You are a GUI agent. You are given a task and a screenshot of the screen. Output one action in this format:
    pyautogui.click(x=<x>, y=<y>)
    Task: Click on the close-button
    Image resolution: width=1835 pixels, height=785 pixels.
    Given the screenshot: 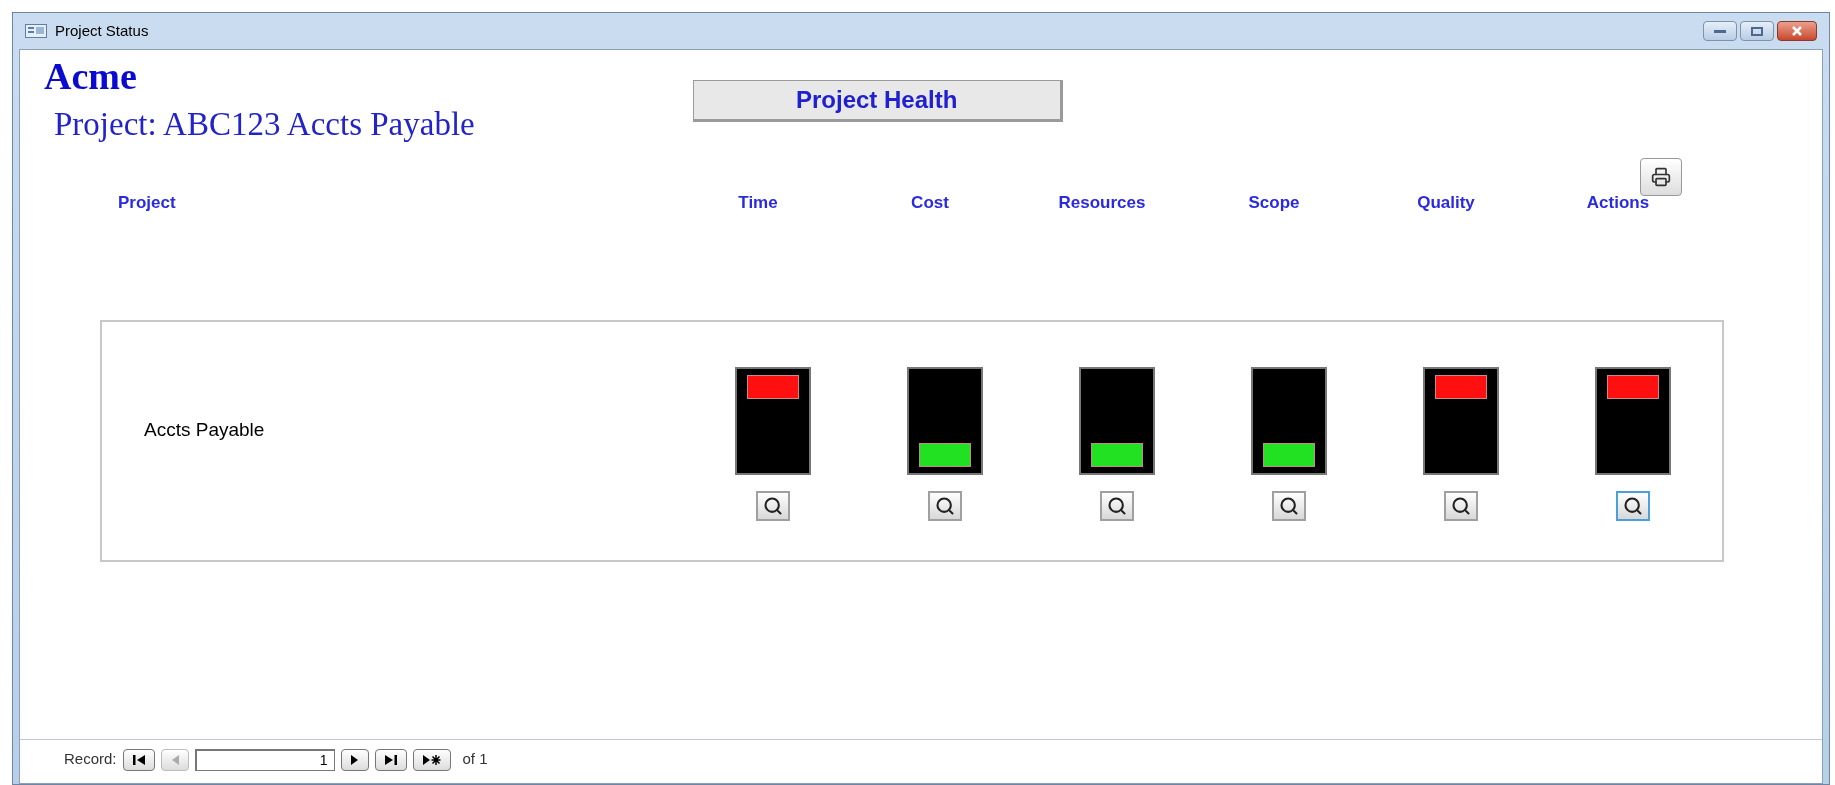 What is the action you would take?
    pyautogui.click(x=1797, y=31)
    